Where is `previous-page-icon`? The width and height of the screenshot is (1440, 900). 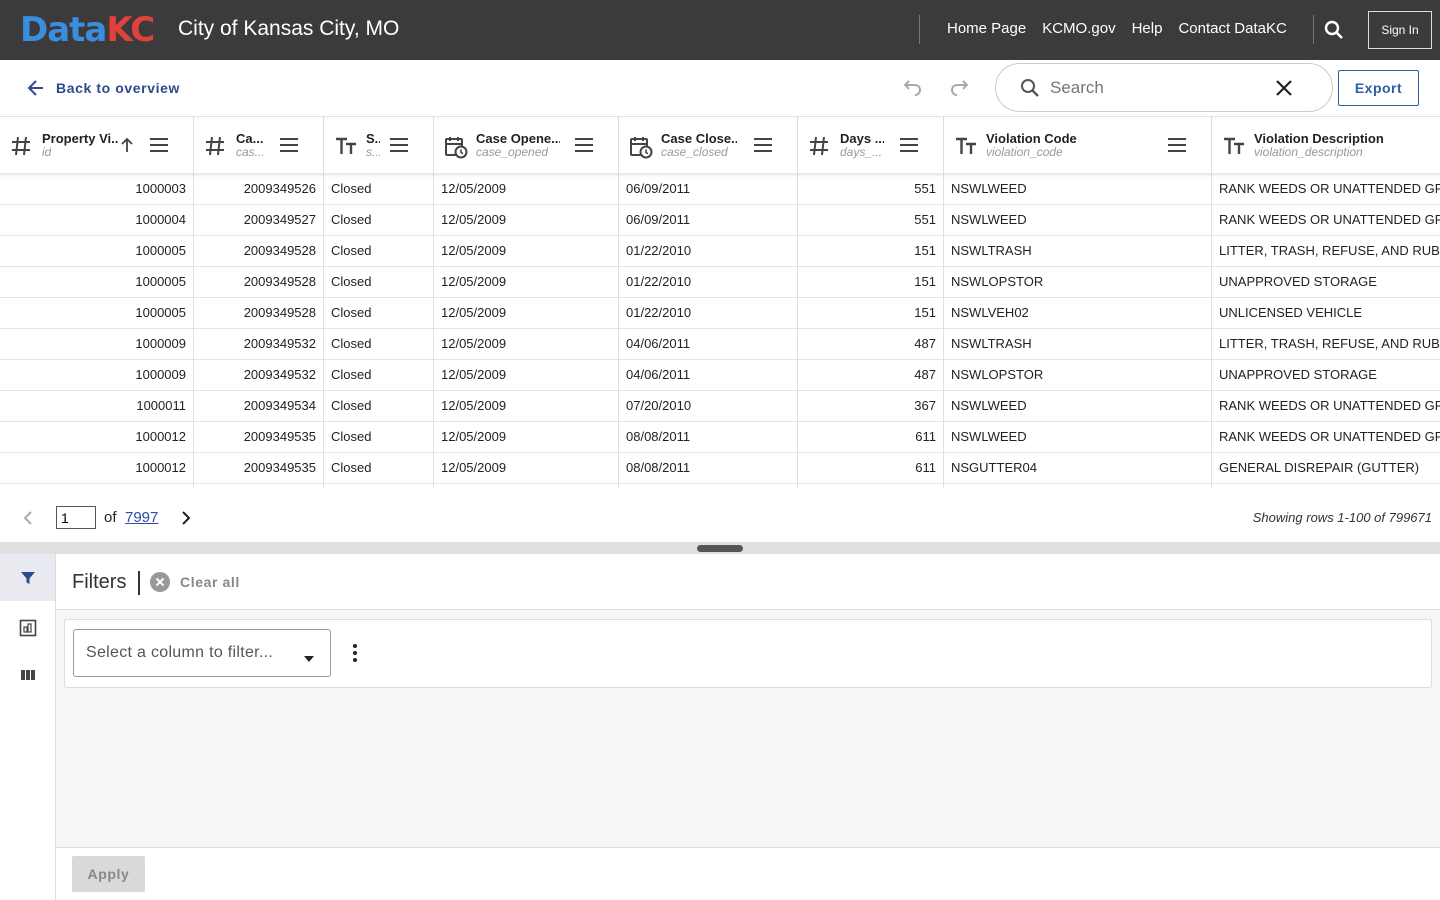
previous-page-icon is located at coordinates (28, 520).